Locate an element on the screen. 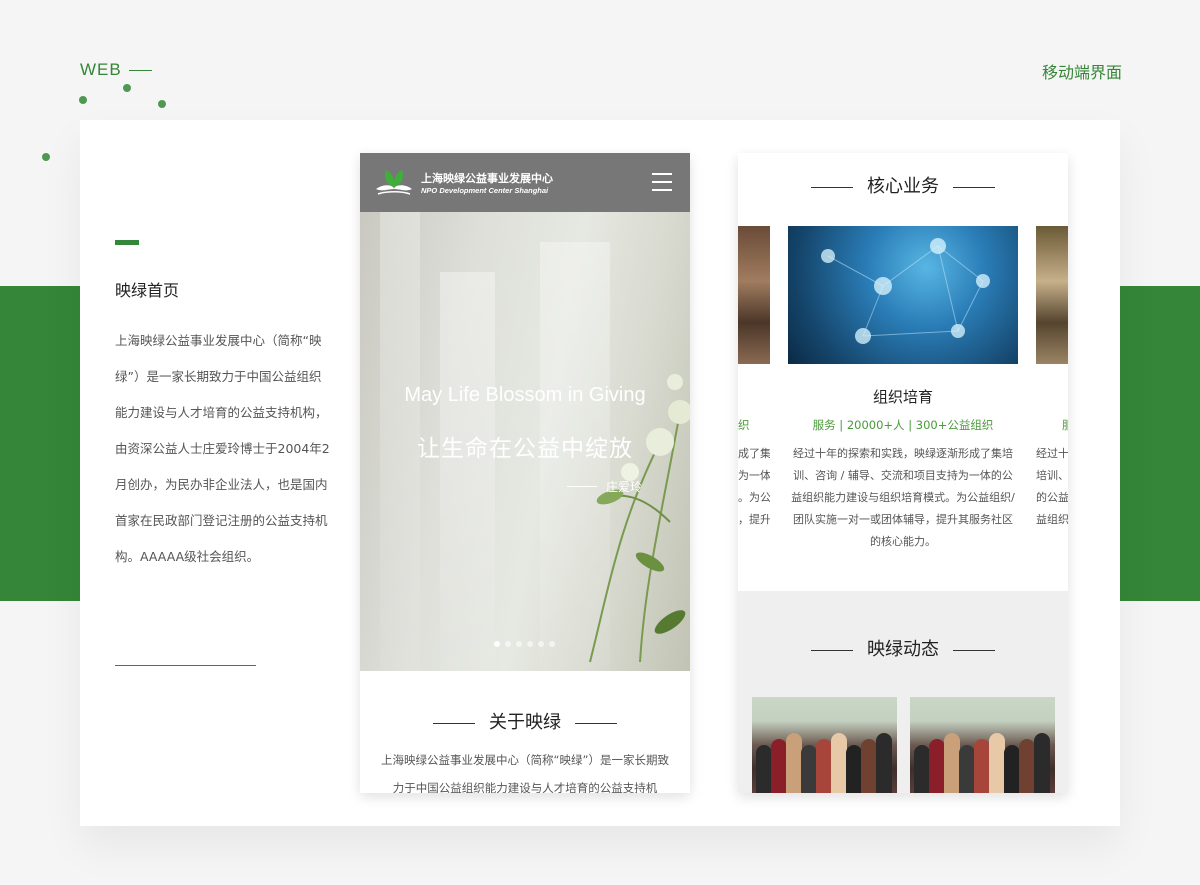 The width and height of the screenshot is (1200, 885). web-label: WEB is located at coordinates (101, 69).